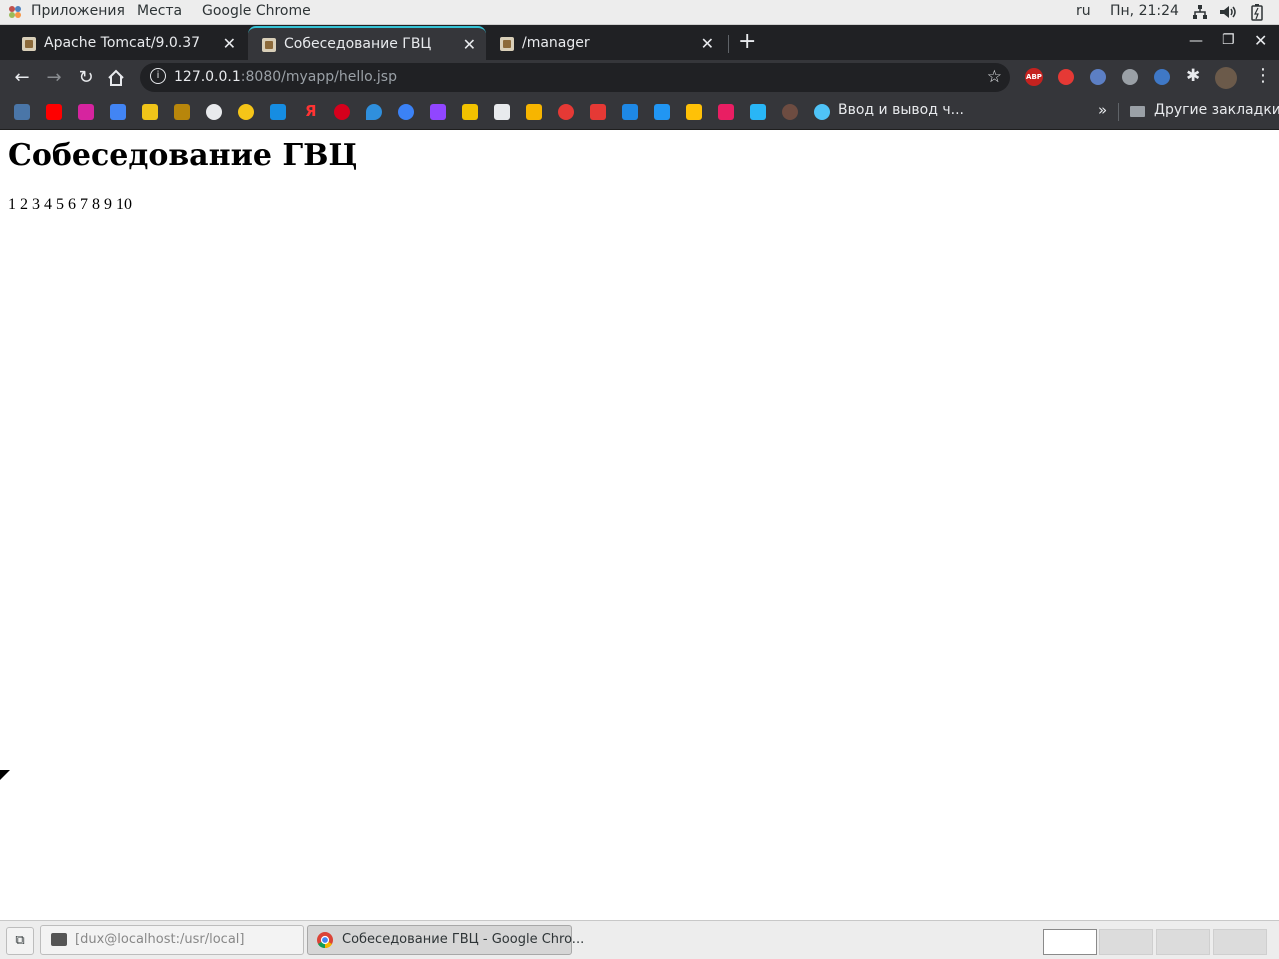 The image size is (1279, 959). Describe the element at coordinates (605, 43) in the screenshot. I see `tab-manager: /manager ✕` at that location.